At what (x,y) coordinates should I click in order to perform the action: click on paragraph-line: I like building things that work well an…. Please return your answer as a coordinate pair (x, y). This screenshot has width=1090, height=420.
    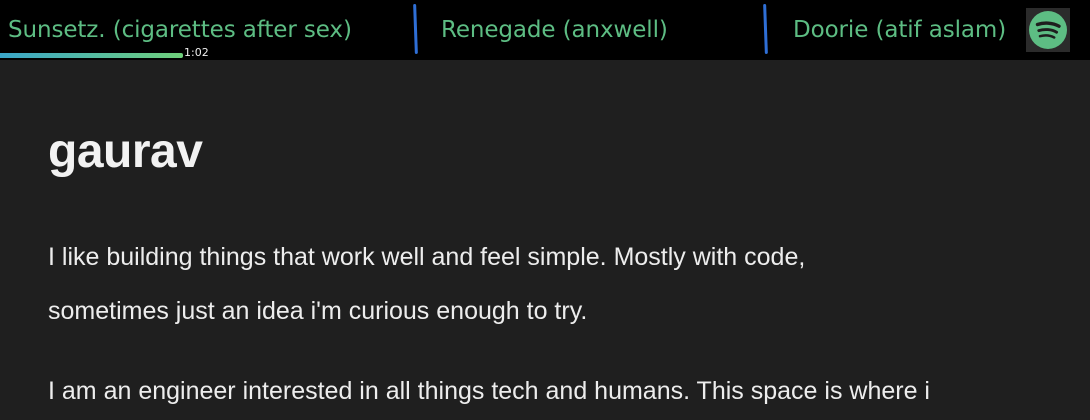
    Looking at the image, I should click on (427, 257).